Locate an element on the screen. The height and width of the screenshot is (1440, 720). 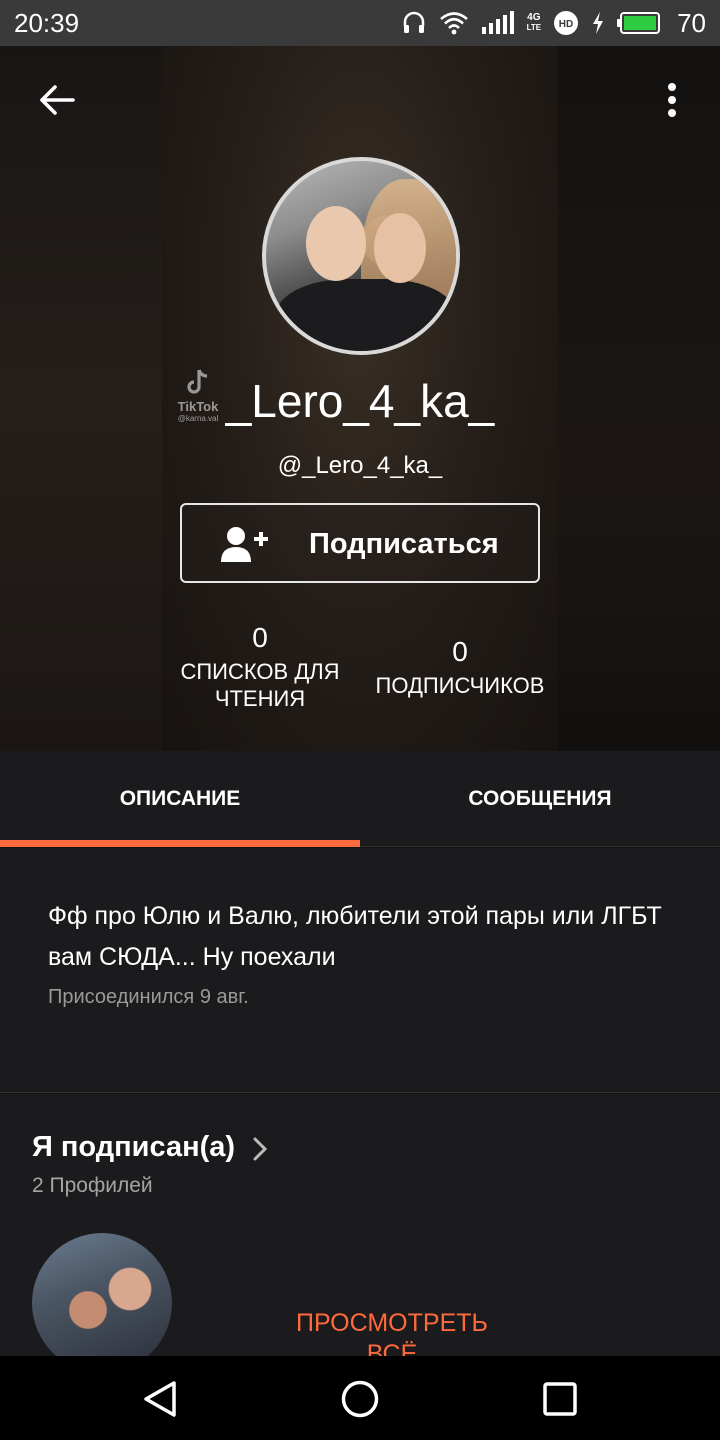
status-bar: 20:39 4G LTE HD 70 is located at coordinates (360, 23).